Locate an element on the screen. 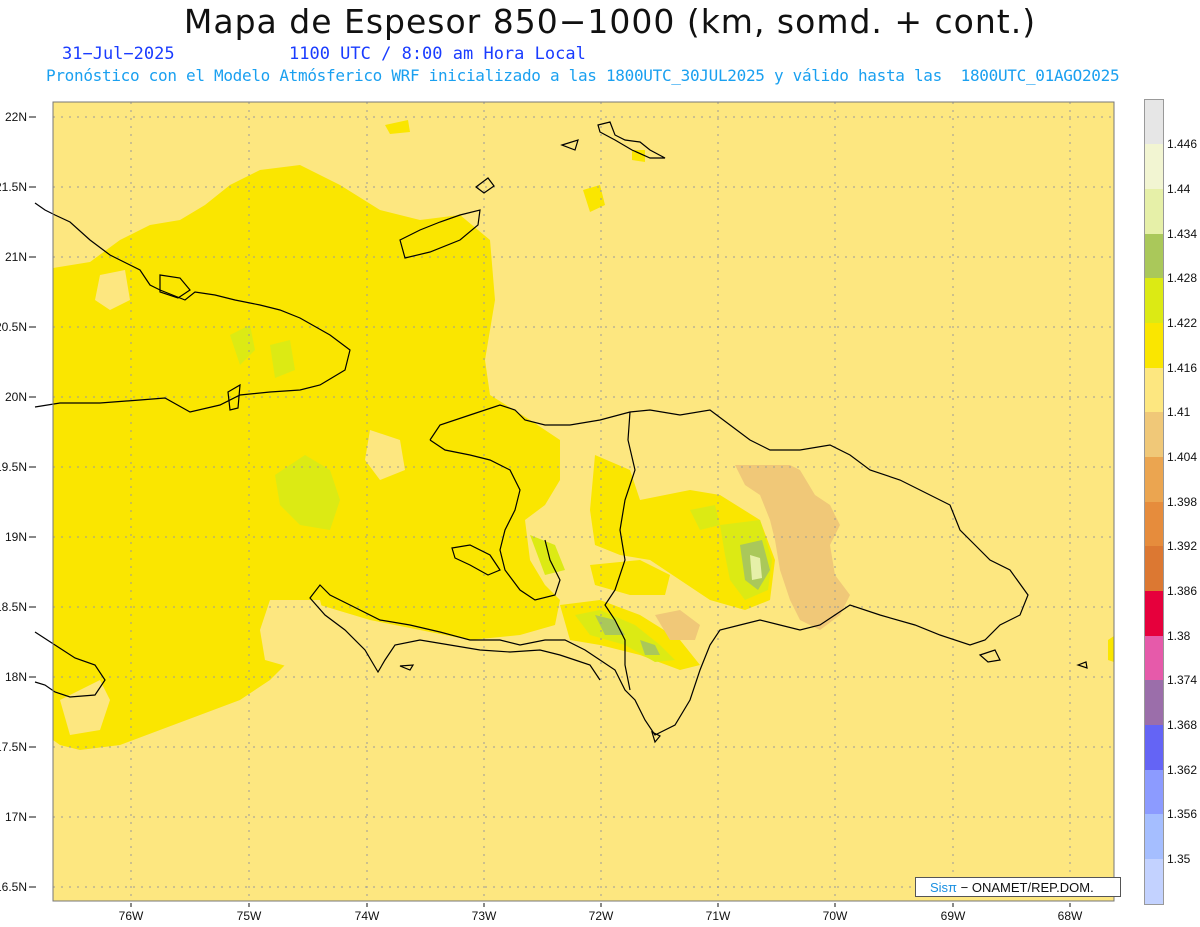 The height and width of the screenshot is (927, 1200). lat-label: 21.5N is located at coordinates (13, 187).